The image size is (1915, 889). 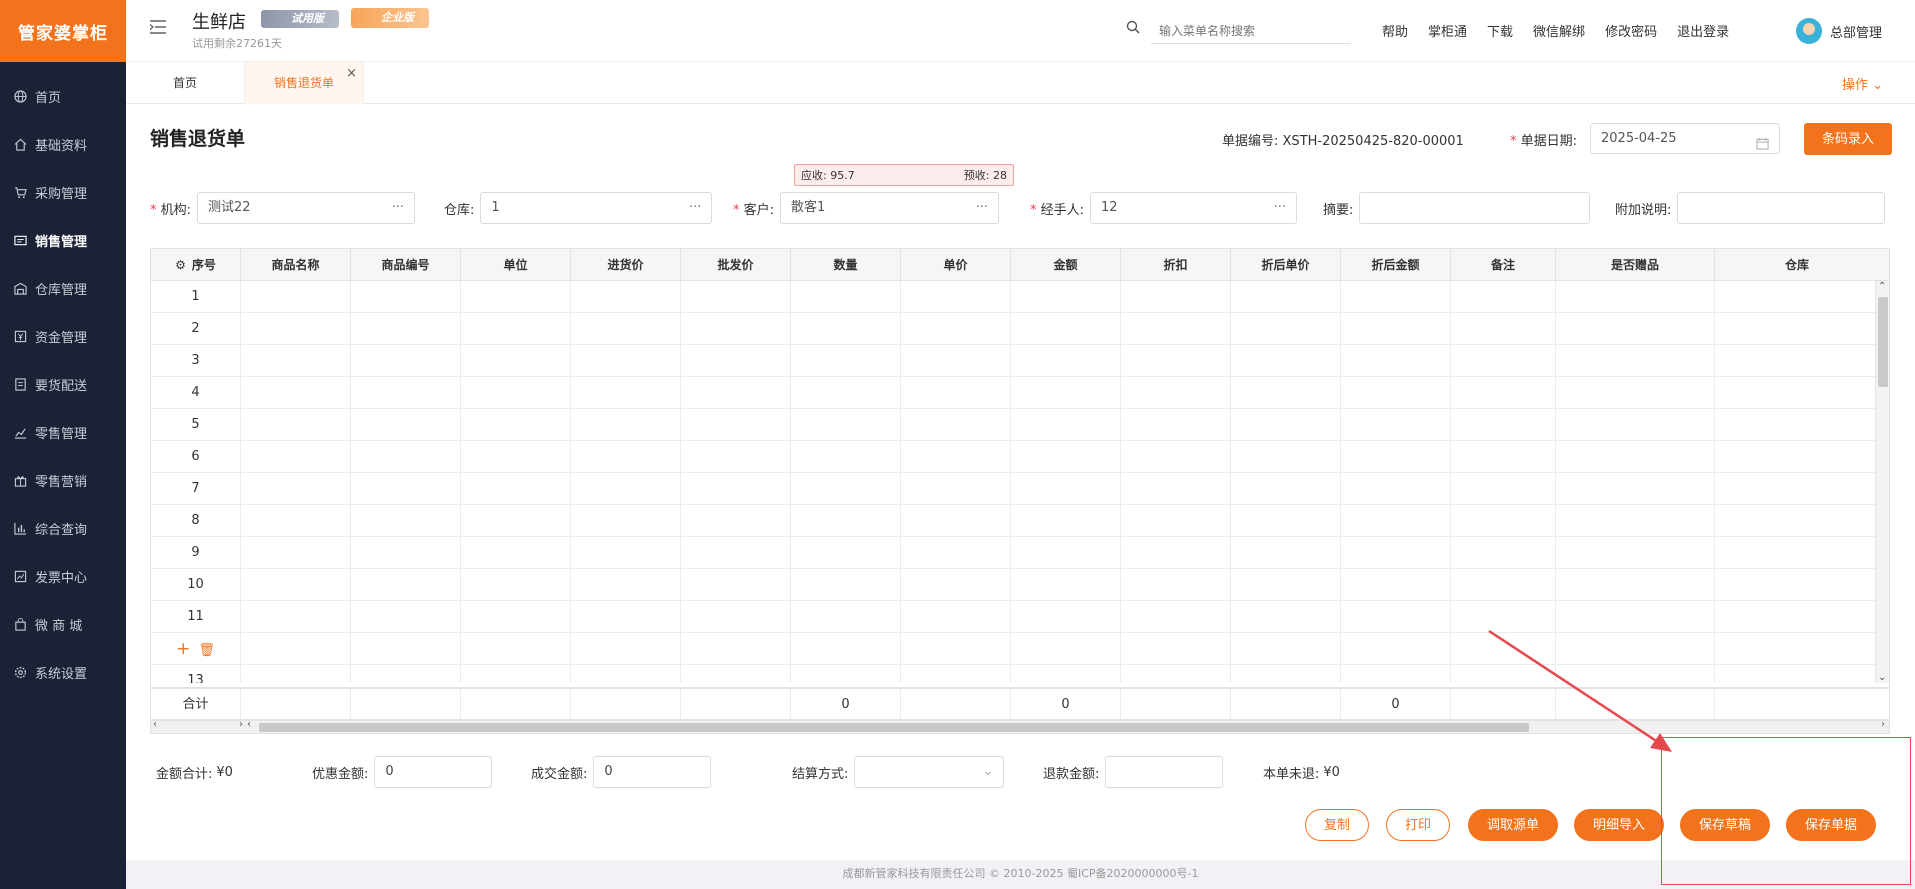 What do you see at coordinates (63, 624) in the screenshot?
I see `sidebar-item-mall: 微 商 城` at bounding box center [63, 624].